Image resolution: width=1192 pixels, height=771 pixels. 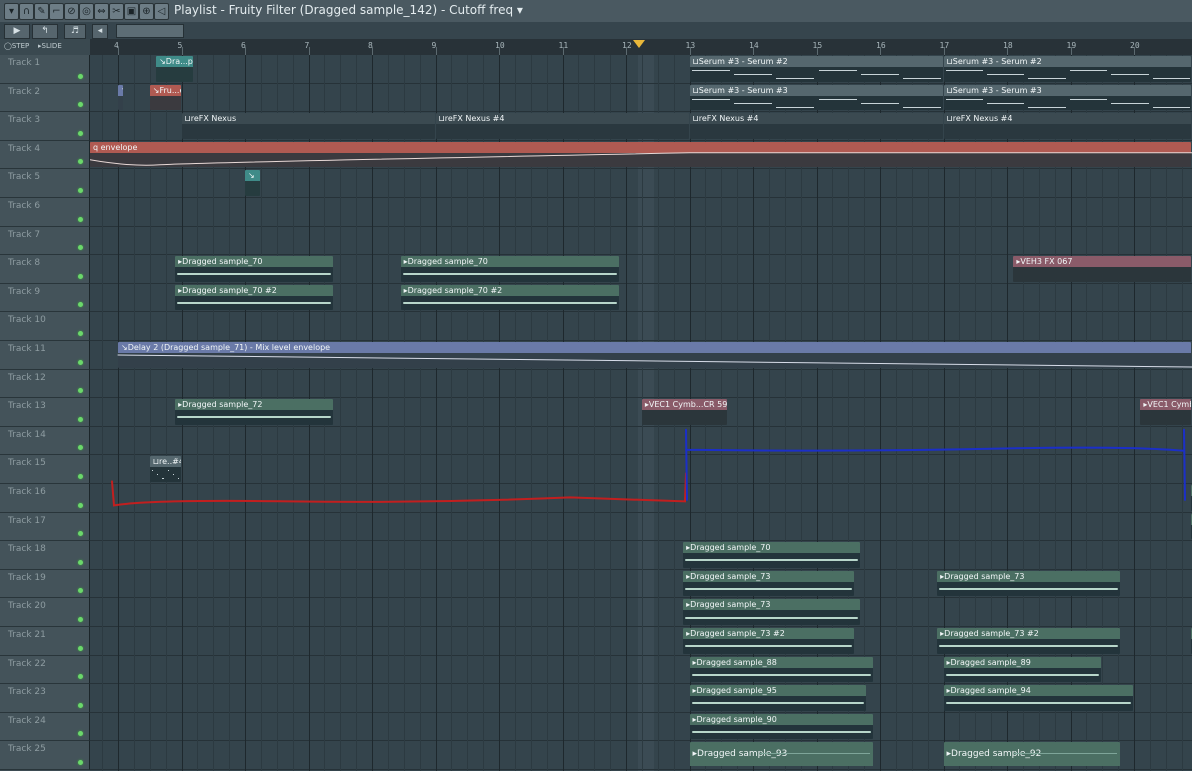 I want to click on slip-icon: ⇔, so click(x=101, y=11).